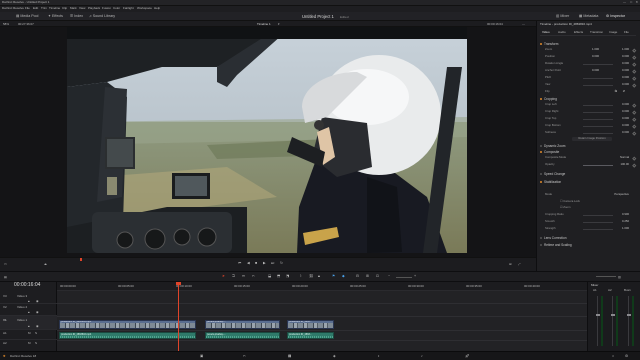 The height and width of the screenshot is (360, 640). I want to click on opacity-slider, so click(598, 165).